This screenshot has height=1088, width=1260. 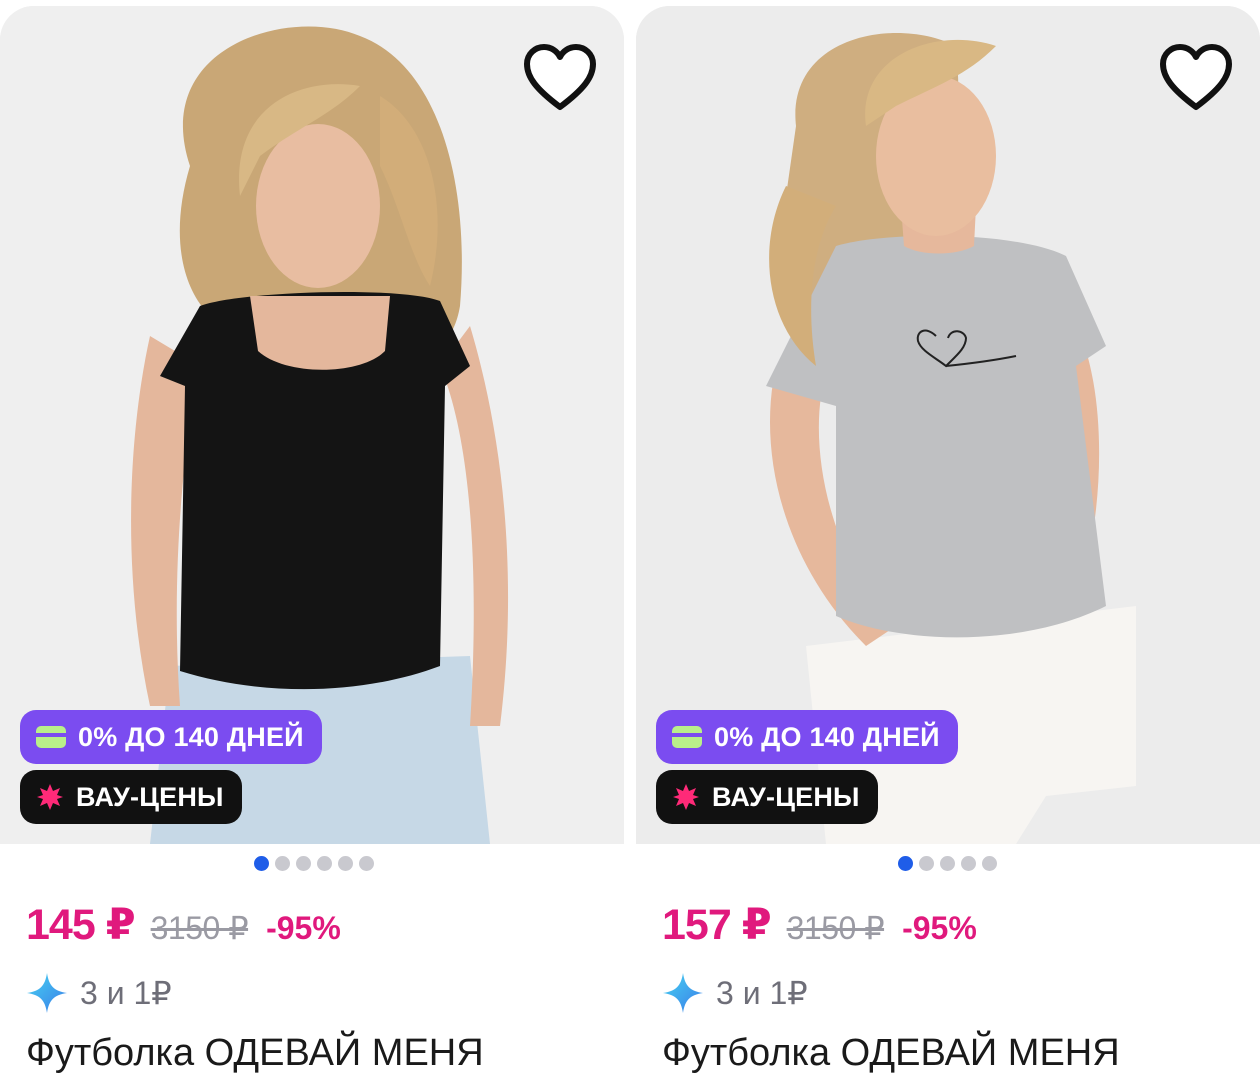 What do you see at coordinates (81, 925) in the screenshot?
I see `current-price: 145 ₽` at bounding box center [81, 925].